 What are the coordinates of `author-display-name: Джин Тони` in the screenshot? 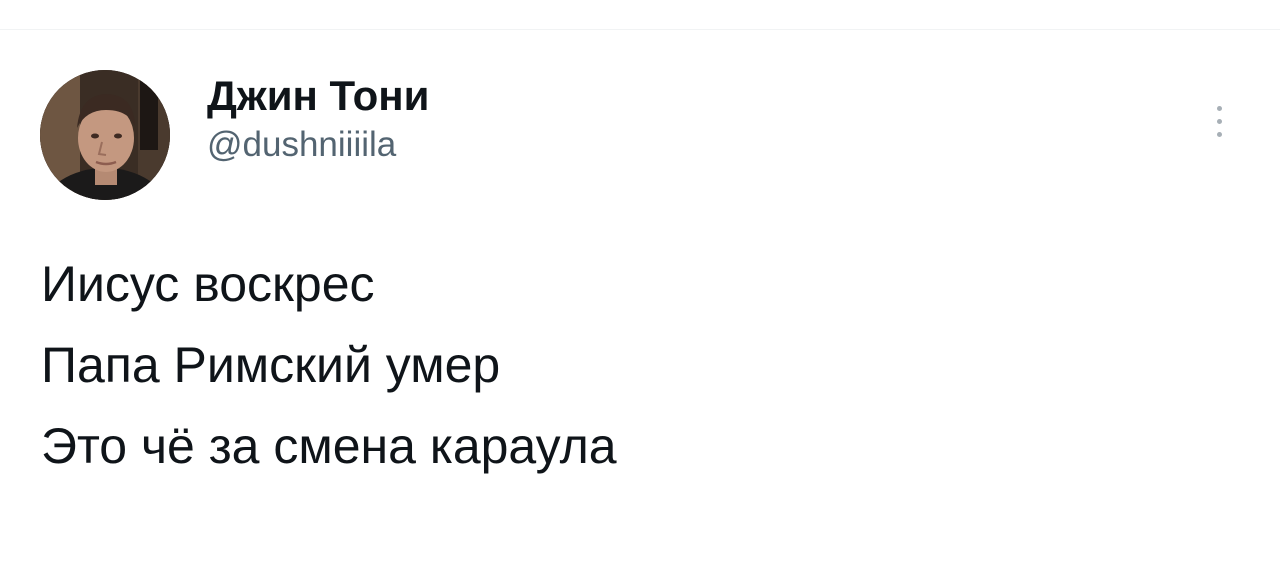 It's located at (318, 96).